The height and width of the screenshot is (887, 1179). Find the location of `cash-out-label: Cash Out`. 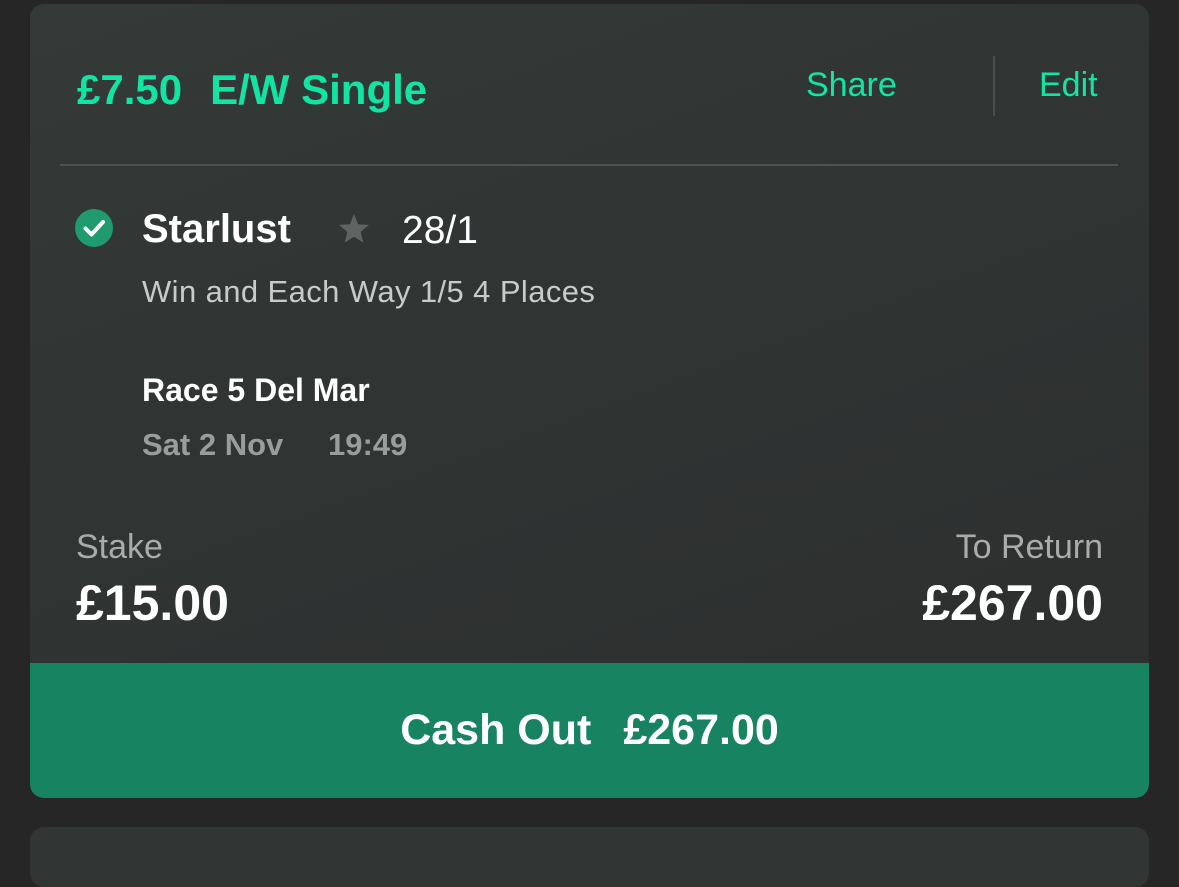

cash-out-label: Cash Out is located at coordinates (496, 730).